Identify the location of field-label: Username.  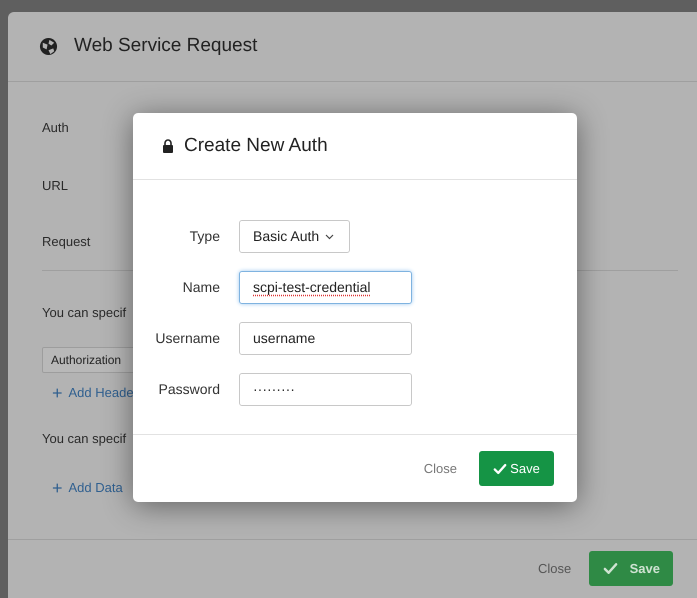
(187, 338).